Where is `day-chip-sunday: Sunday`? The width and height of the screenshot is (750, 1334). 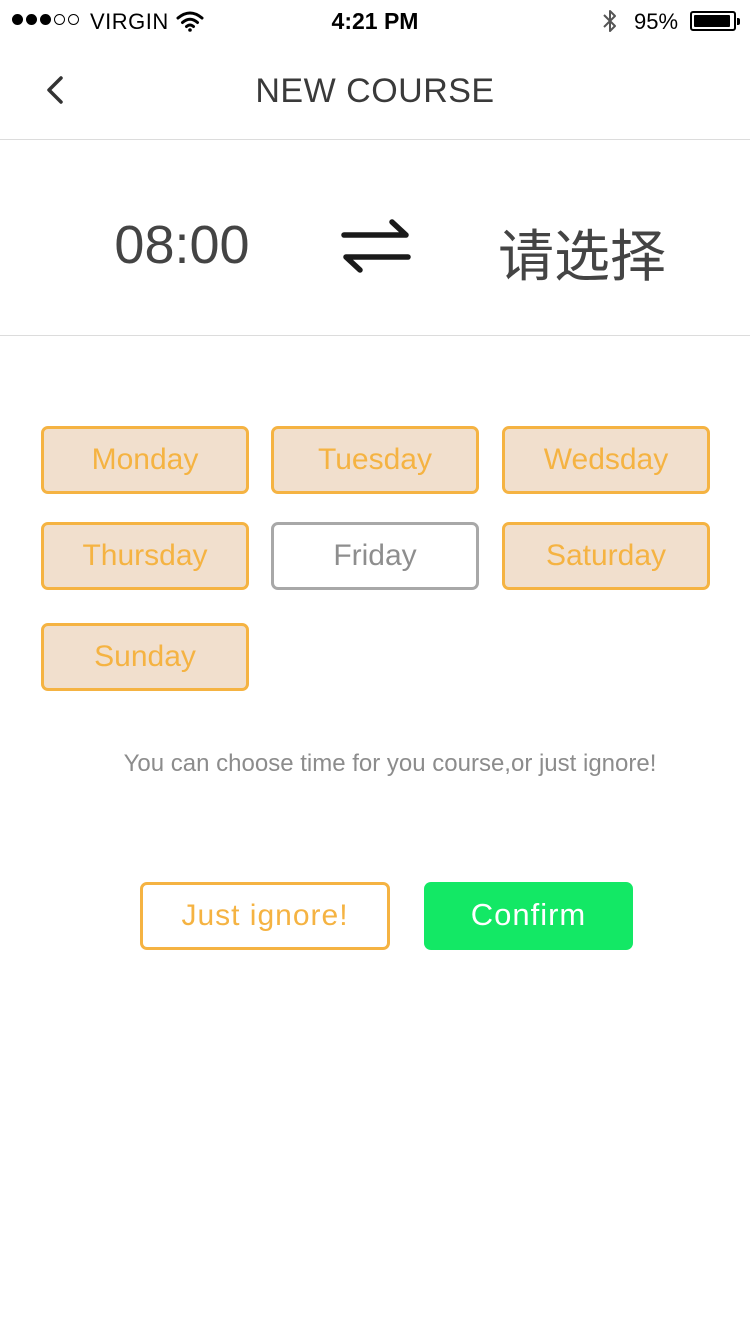 day-chip-sunday: Sunday is located at coordinates (145, 657).